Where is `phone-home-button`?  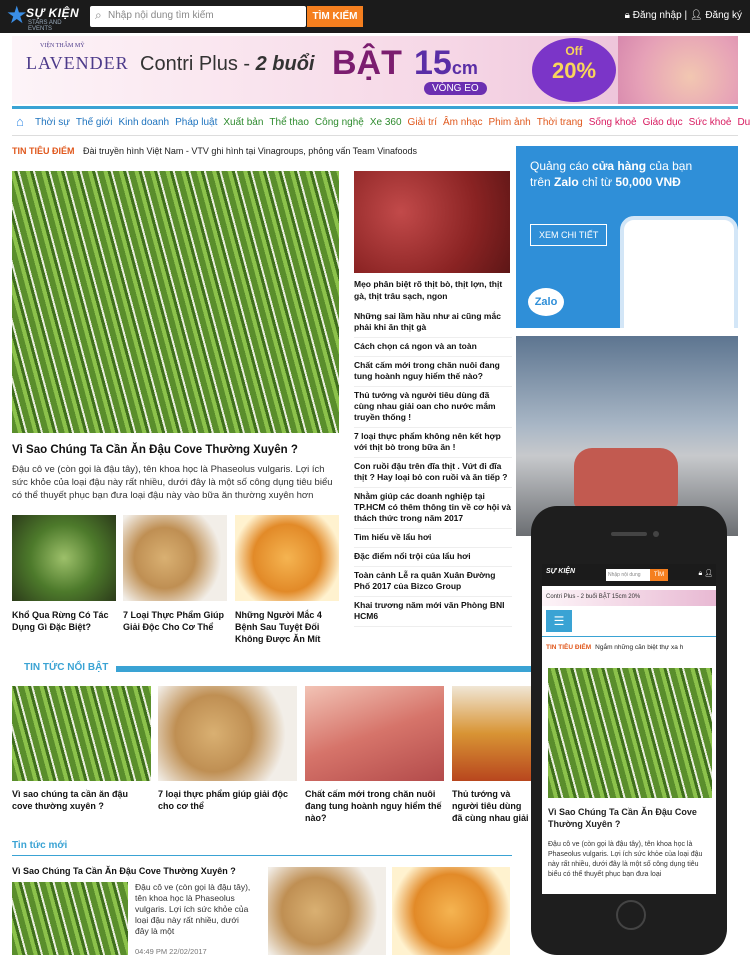
phone-home-button is located at coordinates (631, 915).